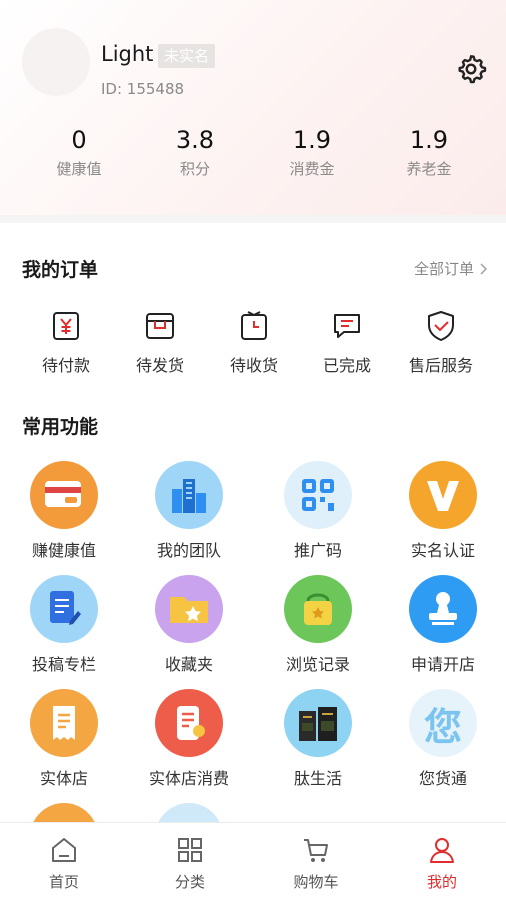 Image resolution: width=506 pixels, height=900 pixels. Describe the element at coordinates (312, 169) in the screenshot. I see `stat-label: 消费金` at that location.